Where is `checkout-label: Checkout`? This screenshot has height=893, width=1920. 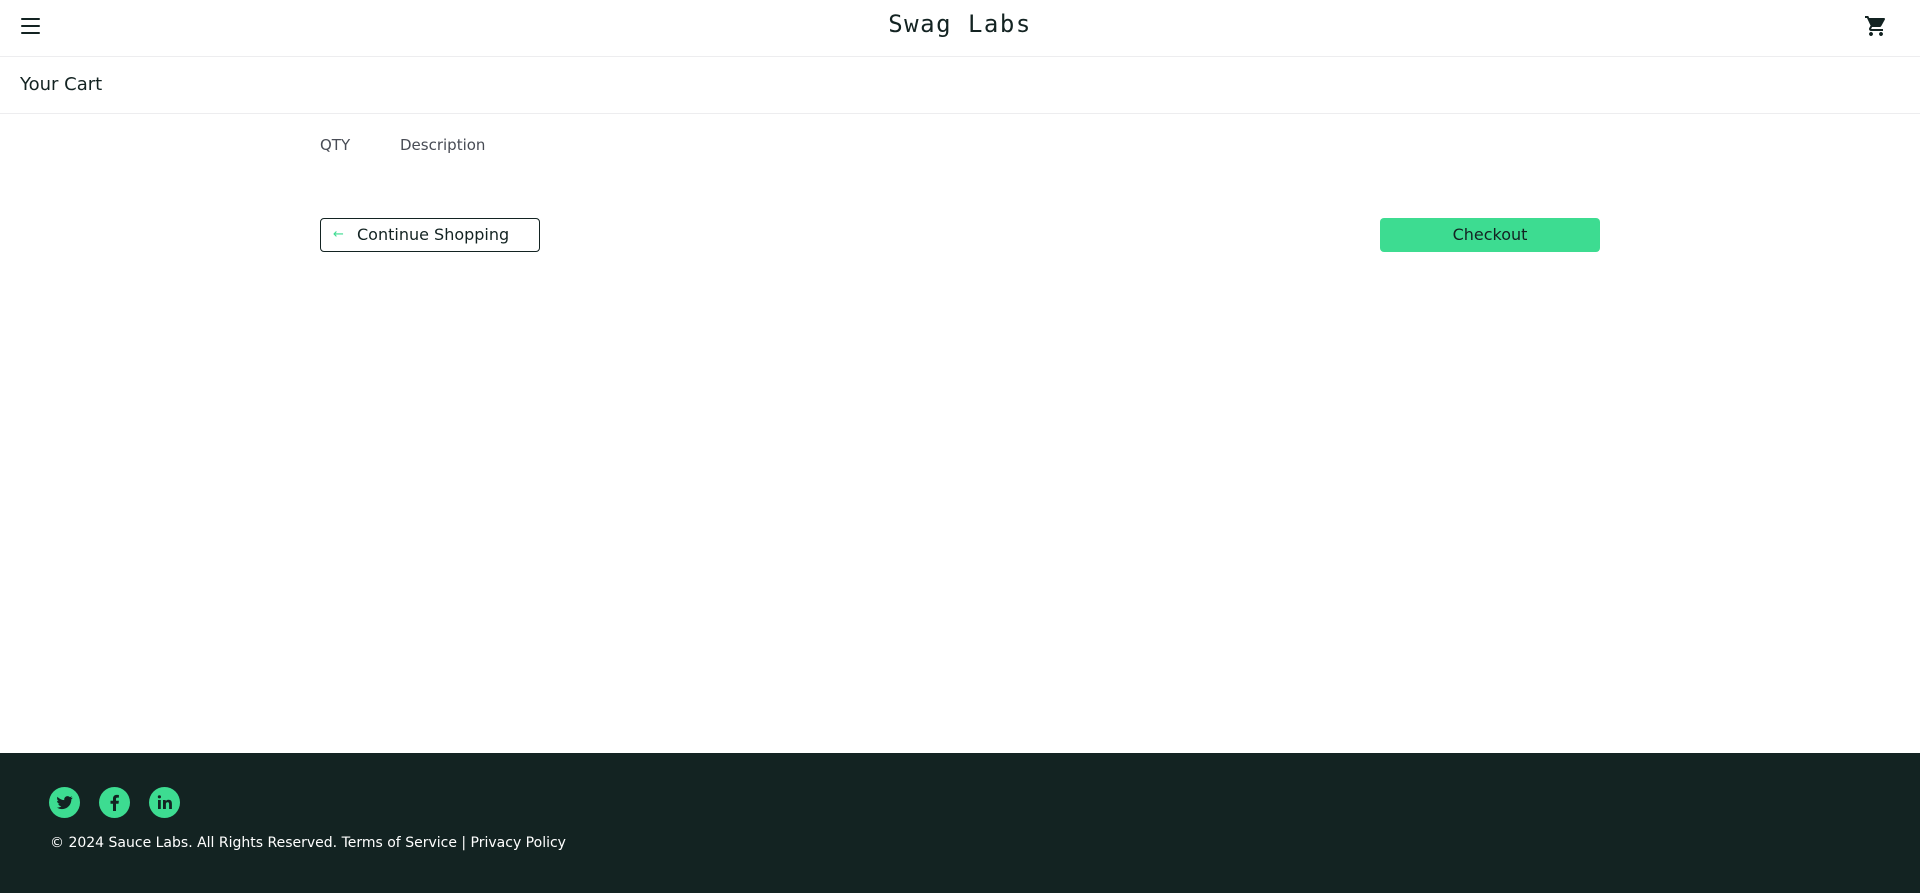
checkout-label: Checkout is located at coordinates (1490, 234).